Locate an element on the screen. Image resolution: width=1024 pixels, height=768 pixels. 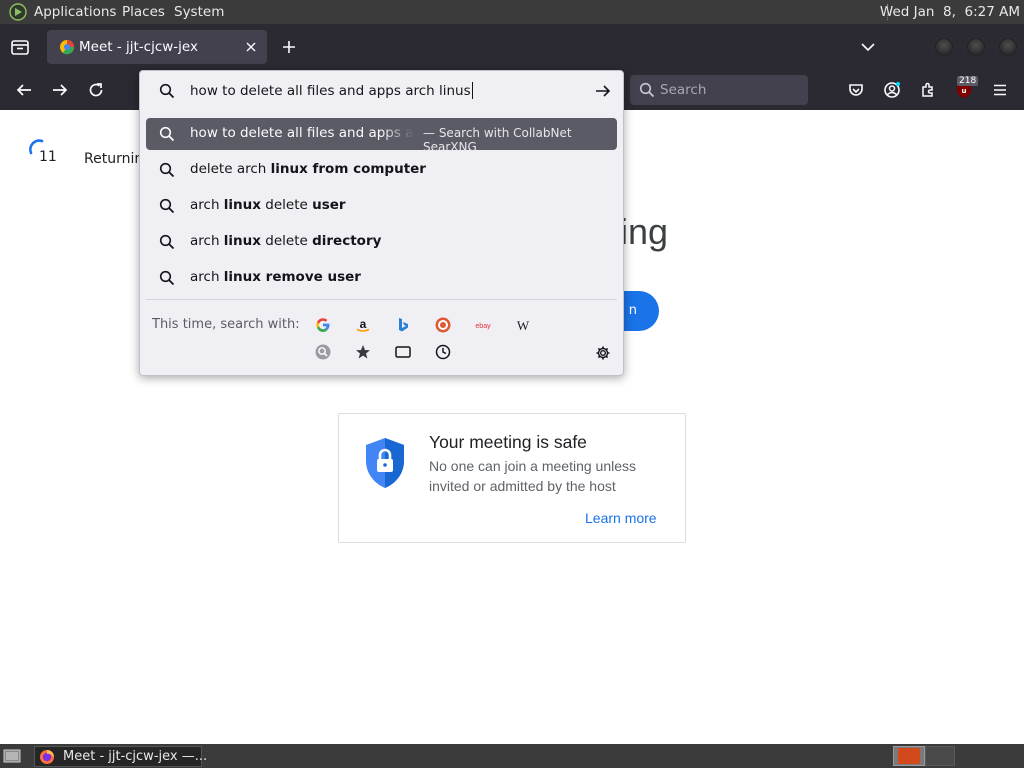
svg-text: a is located at coordinates (363, 324).